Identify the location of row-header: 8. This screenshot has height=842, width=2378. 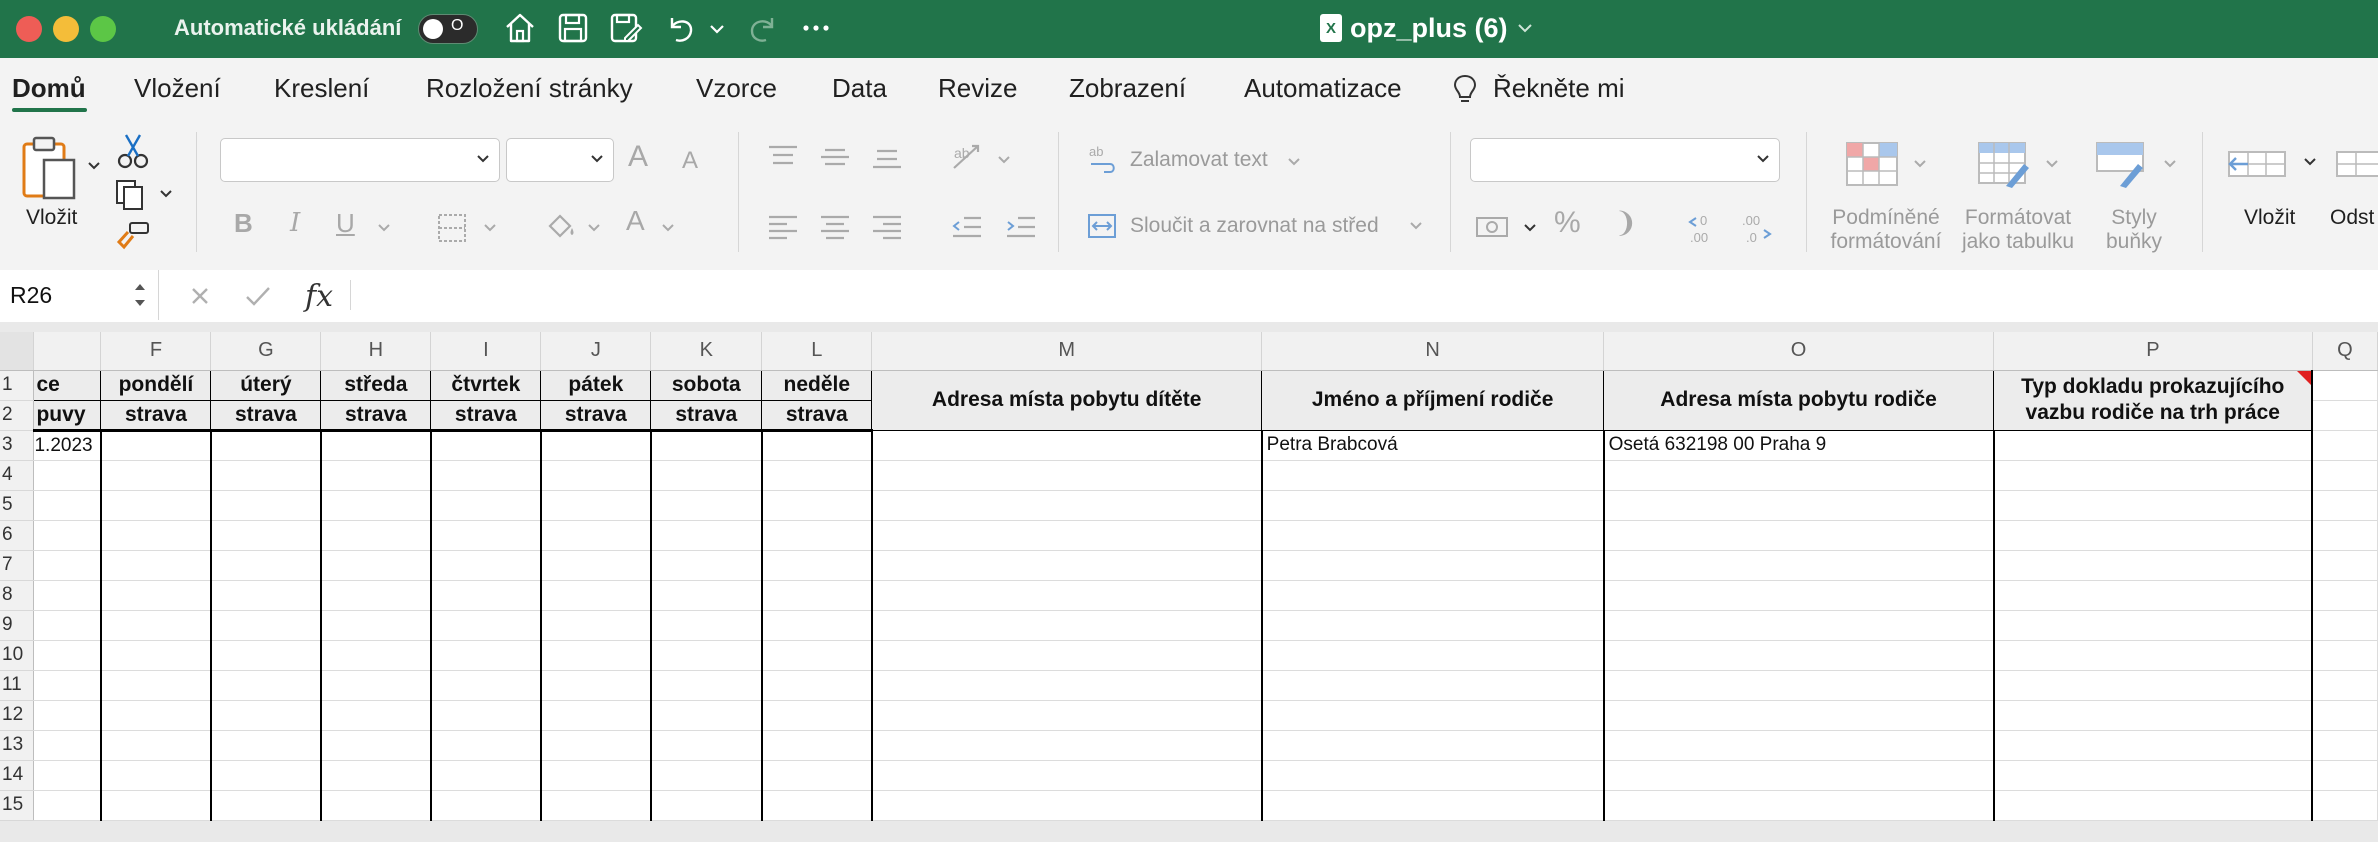
(17, 595).